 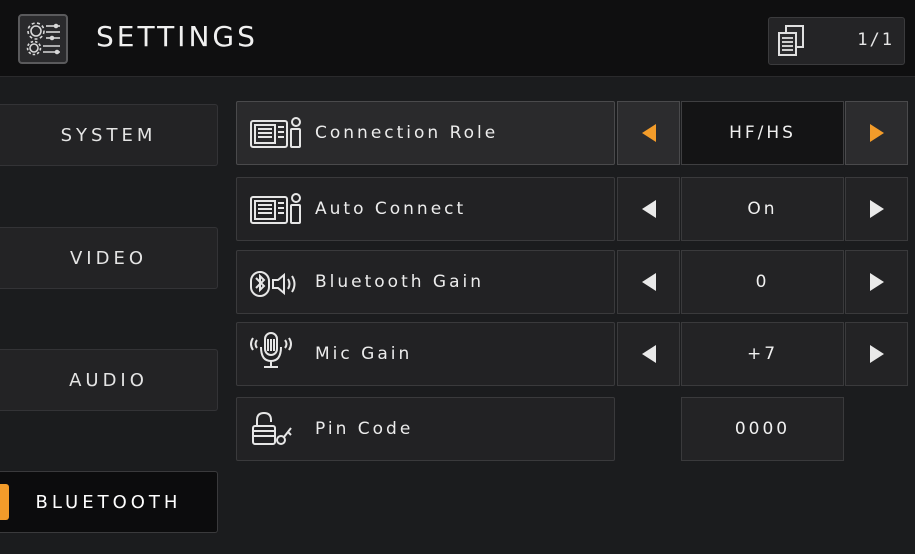 I want to click on page-number: 1/1, so click(x=875, y=40).